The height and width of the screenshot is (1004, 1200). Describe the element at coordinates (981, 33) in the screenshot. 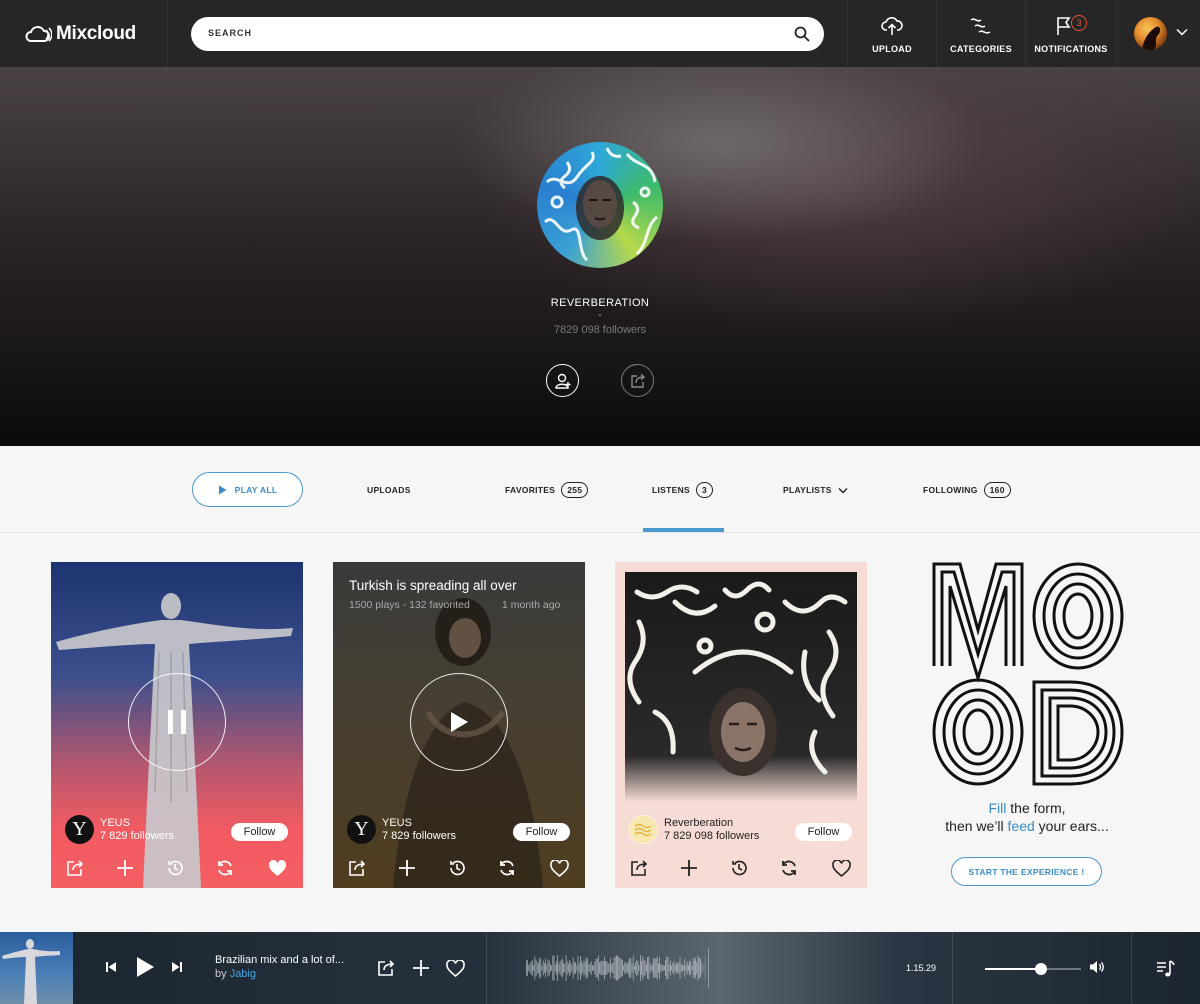

I see `categories-button: CATEGORIES` at that location.